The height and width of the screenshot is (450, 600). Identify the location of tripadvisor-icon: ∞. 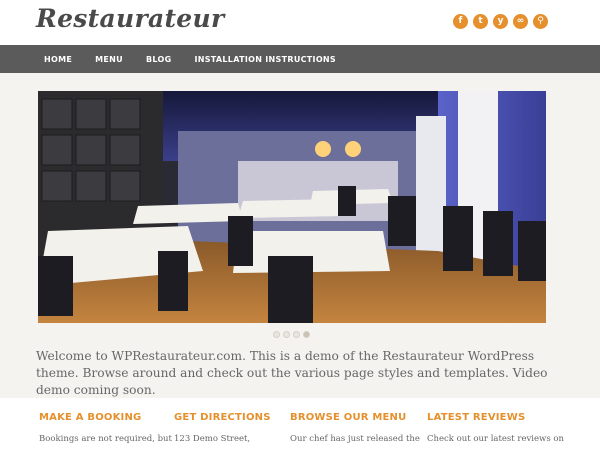
(520, 21).